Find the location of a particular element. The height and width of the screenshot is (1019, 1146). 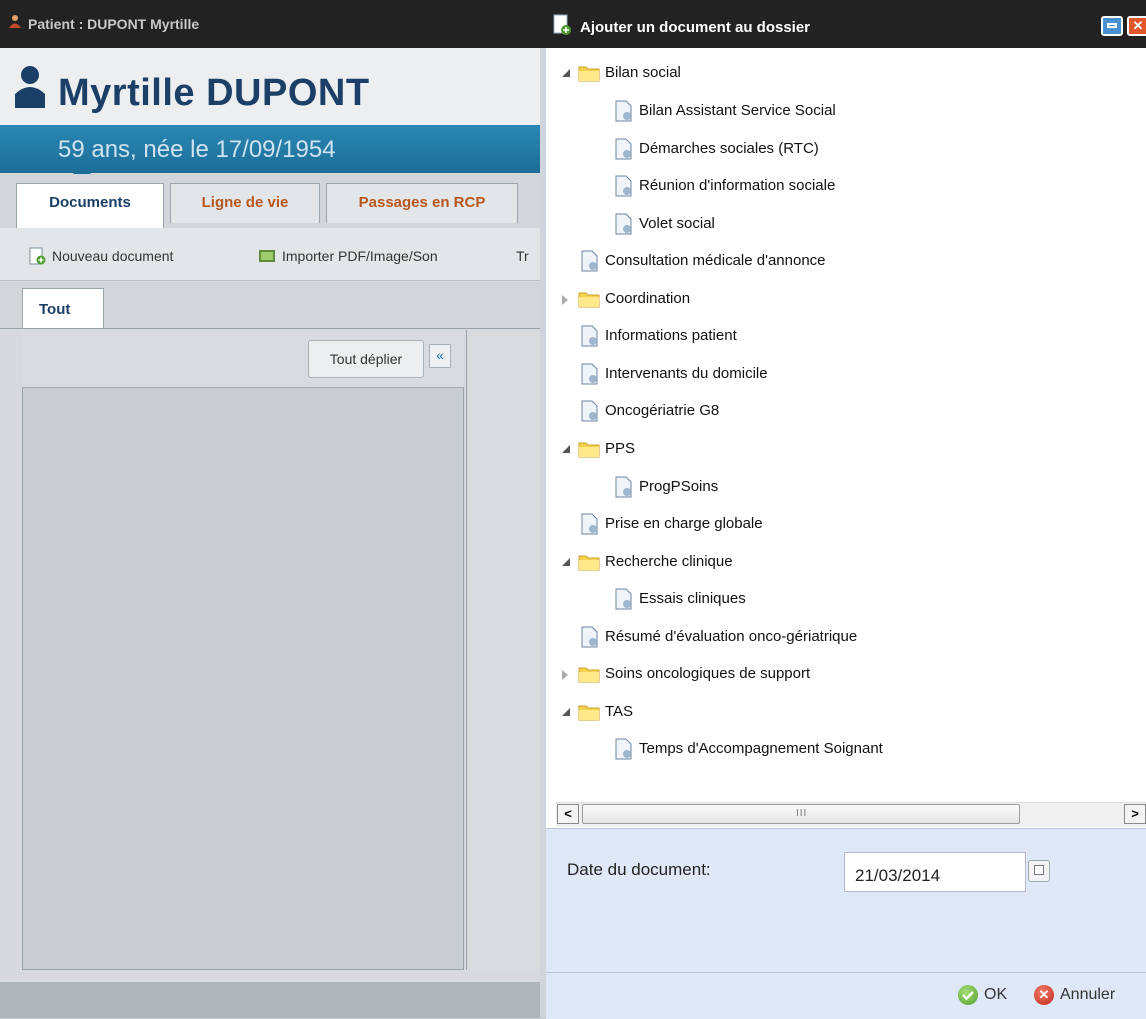

patient-icon is located at coordinates (15, 21).